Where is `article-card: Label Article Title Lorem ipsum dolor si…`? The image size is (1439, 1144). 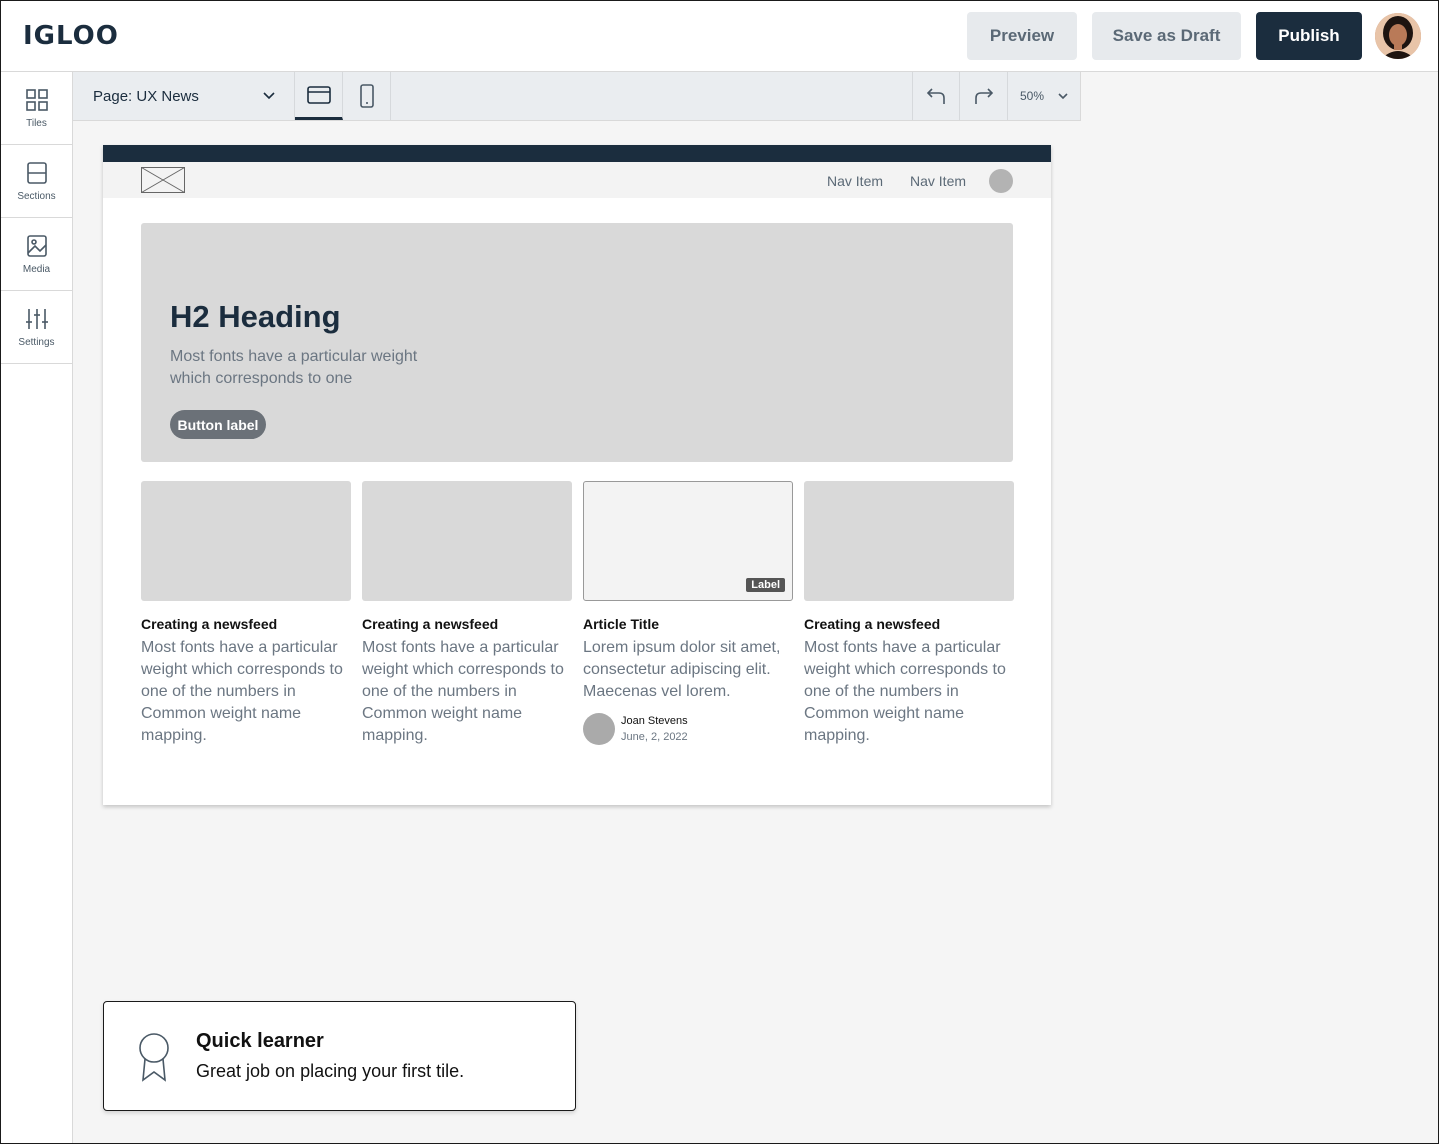
article-card: Label Article Title Lorem ipsum dolor si… is located at coordinates (688, 613).